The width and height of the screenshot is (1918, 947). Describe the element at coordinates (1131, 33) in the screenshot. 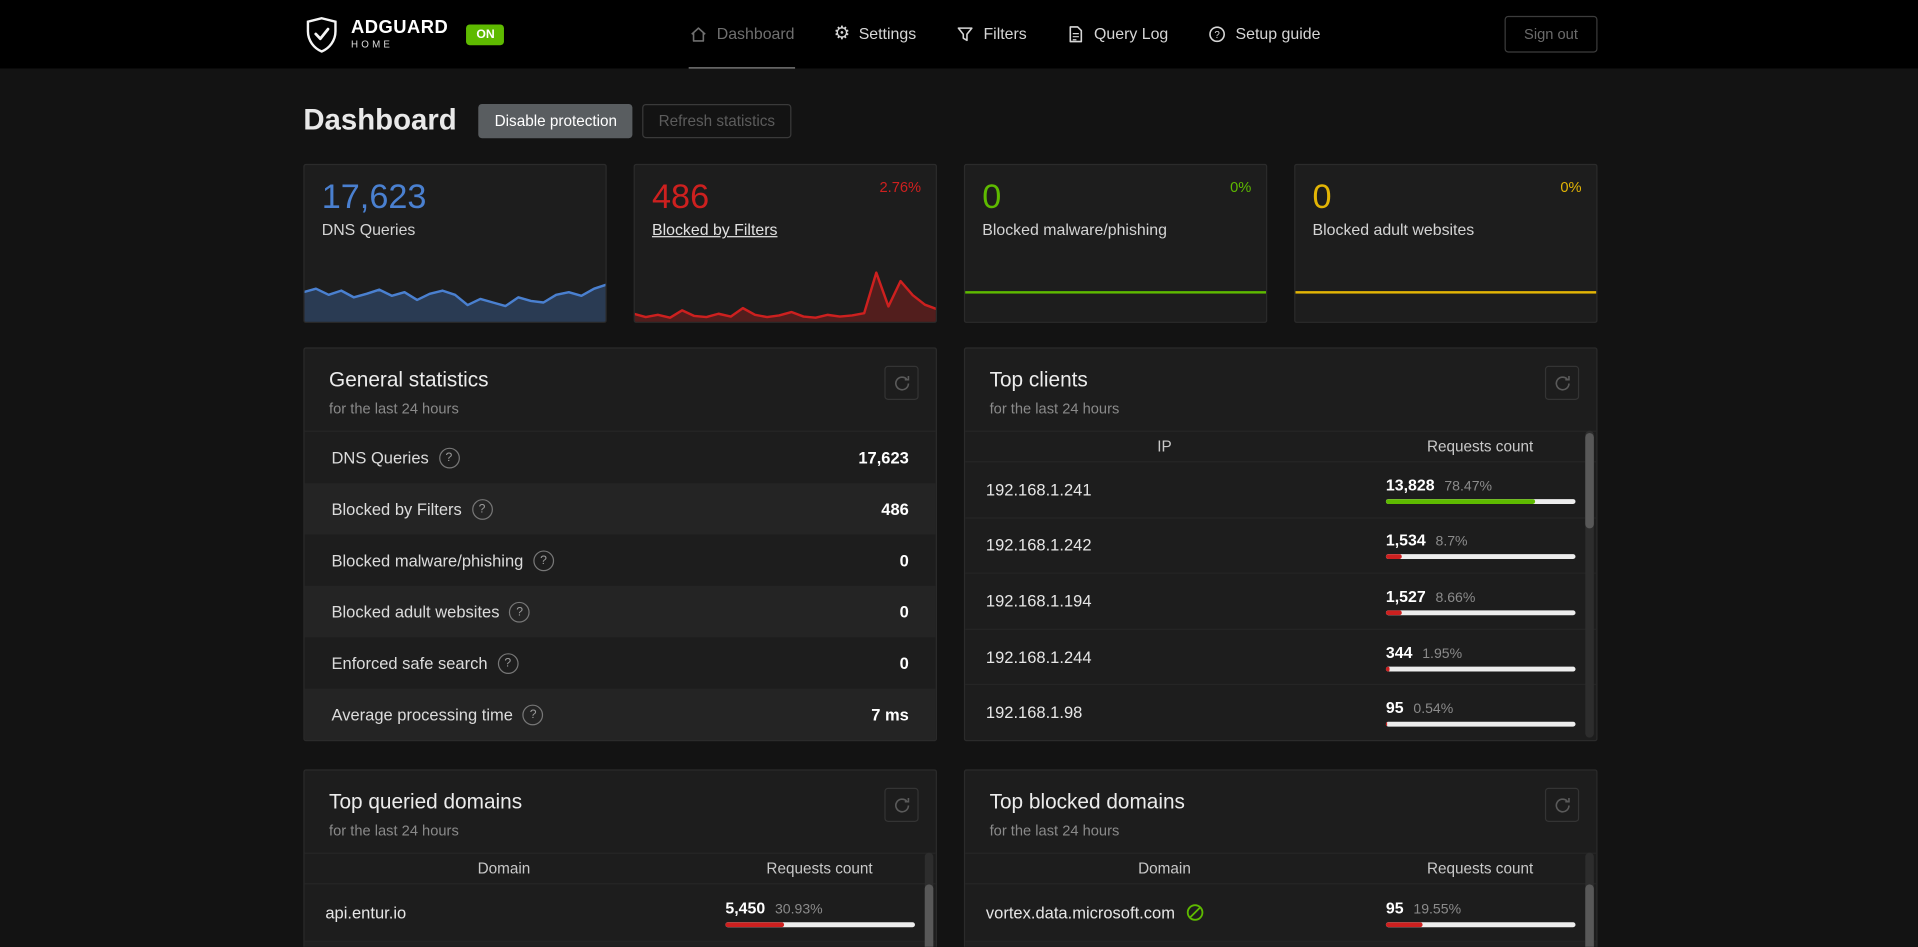

I see `nav-label: Query Log` at that location.